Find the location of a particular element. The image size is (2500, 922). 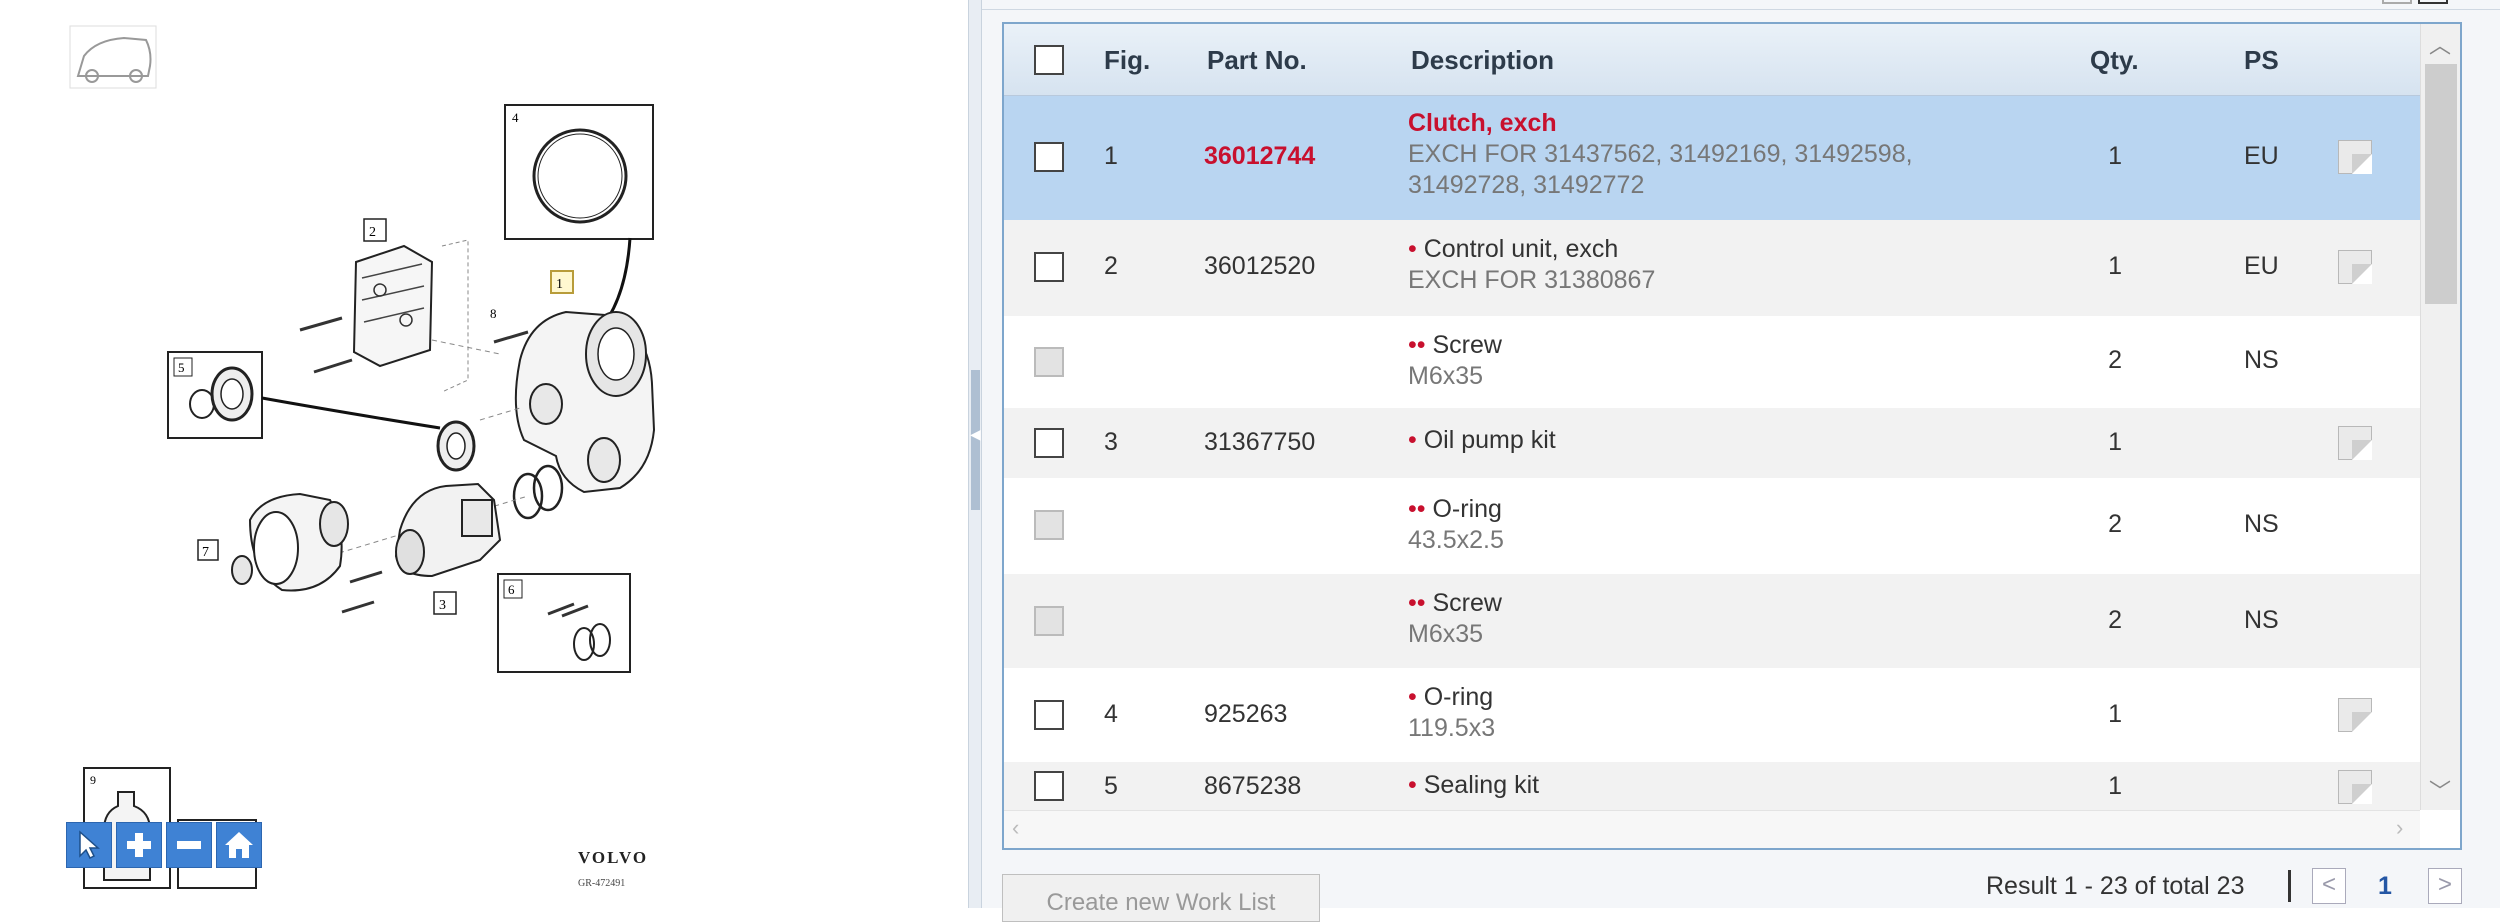

row-part-no: 8675238 is located at coordinates (1252, 786).